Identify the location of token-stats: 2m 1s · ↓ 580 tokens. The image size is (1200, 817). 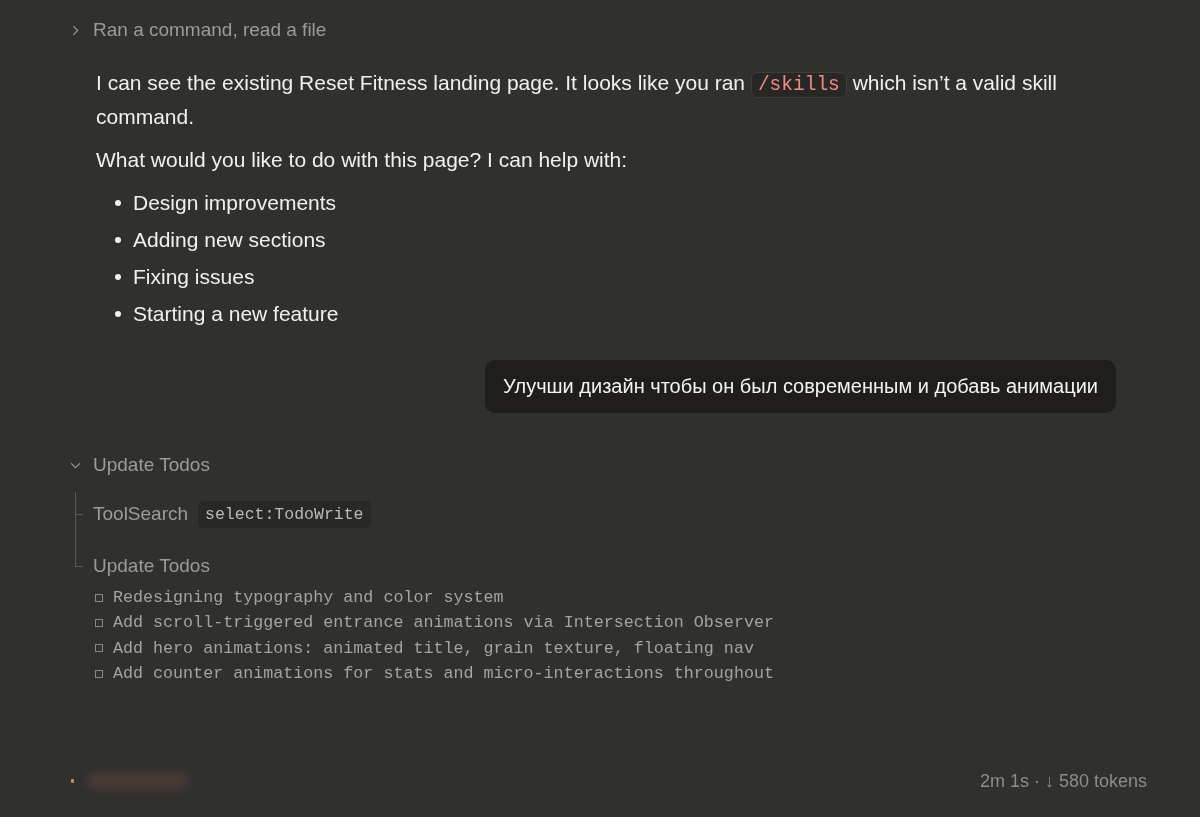
(1063, 781).